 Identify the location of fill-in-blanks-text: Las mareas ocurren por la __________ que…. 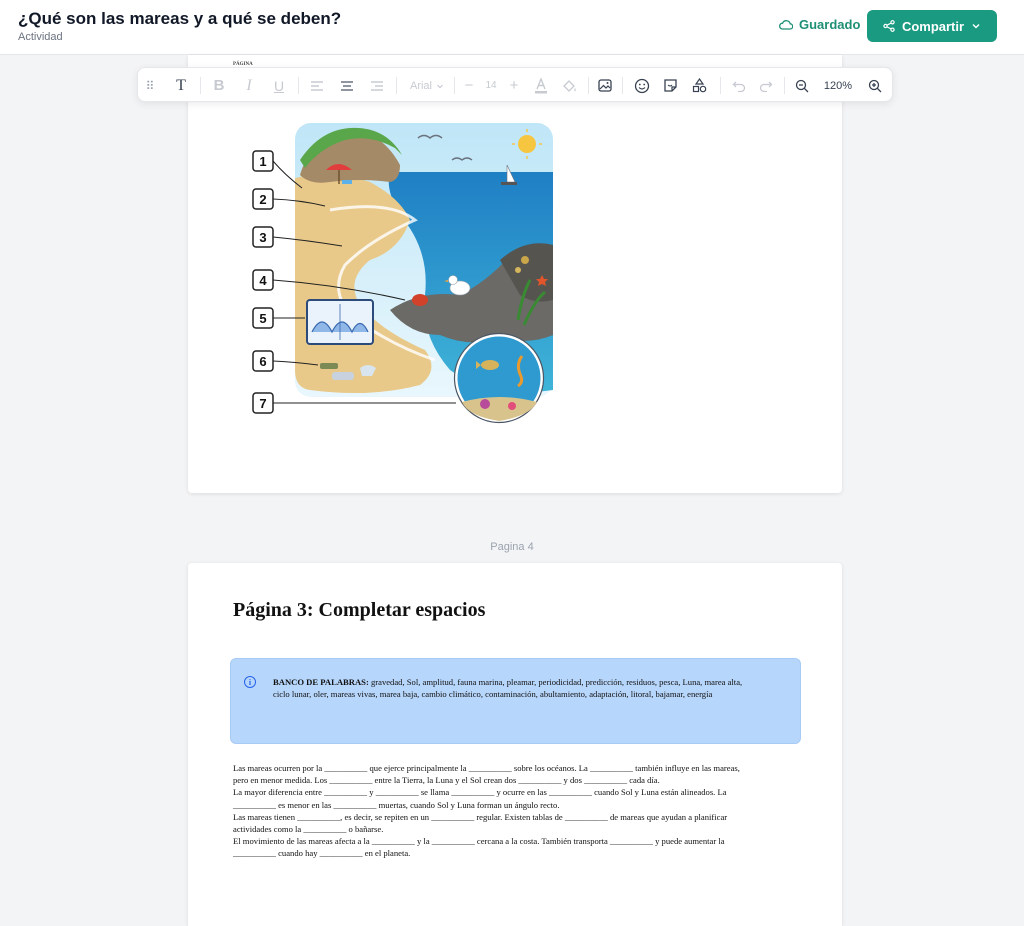
(516, 811).